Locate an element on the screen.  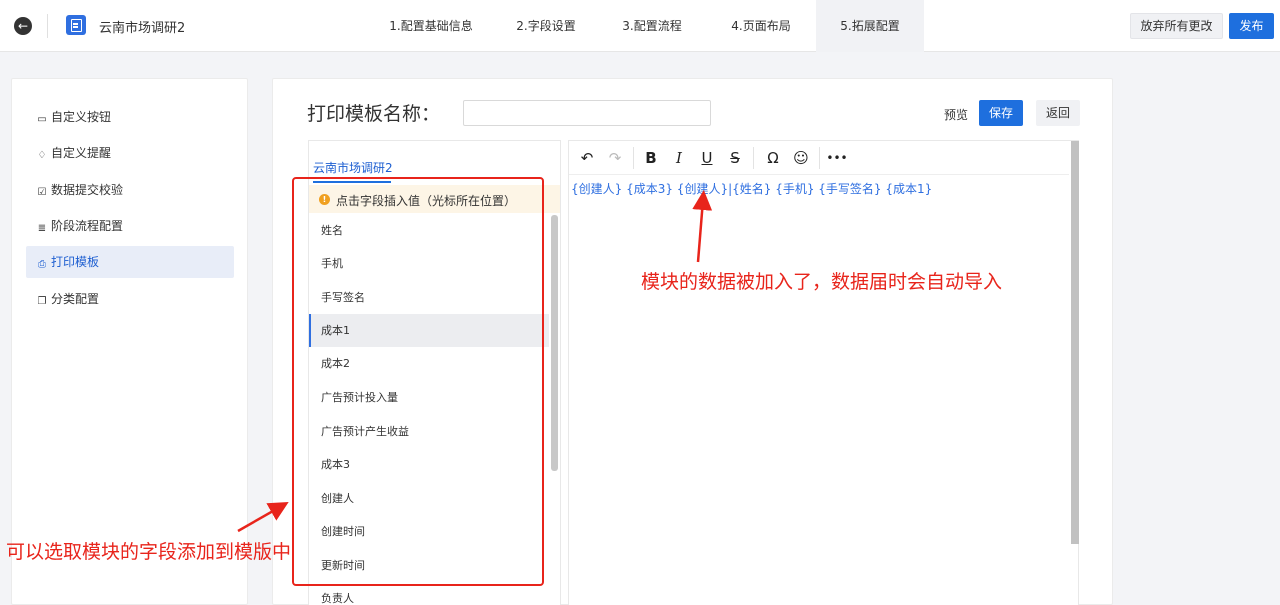
italic-icon: I is located at coordinates (679, 158).